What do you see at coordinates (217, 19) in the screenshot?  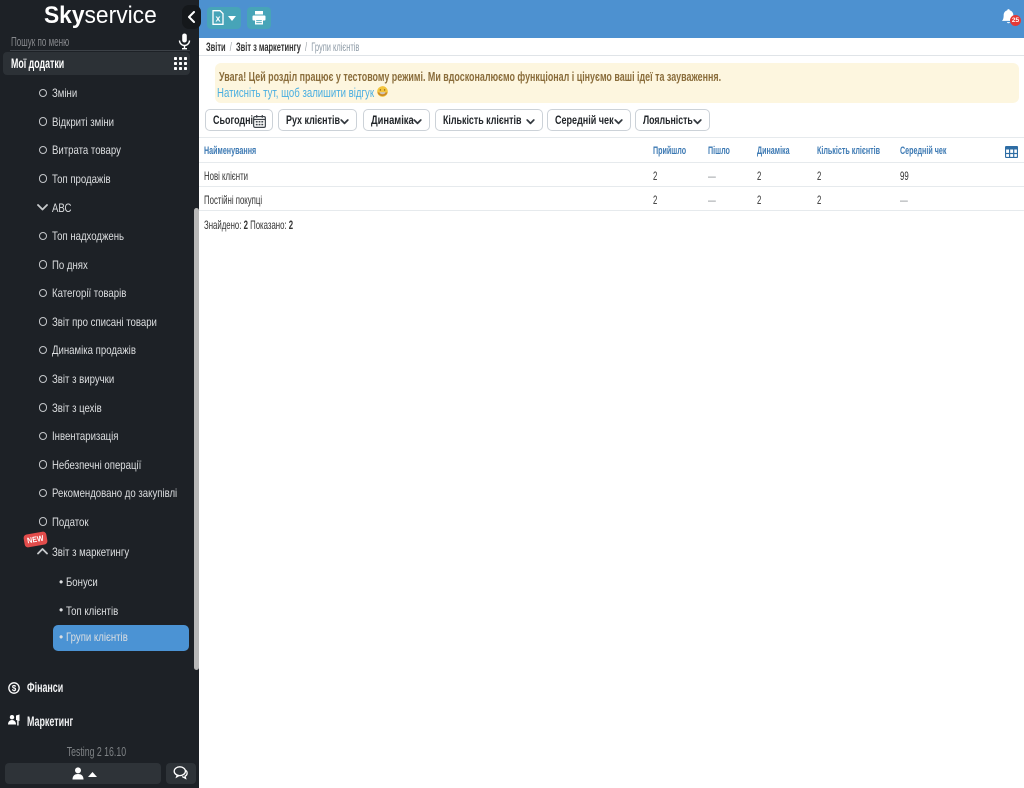 I see `svg-text: x` at bounding box center [217, 19].